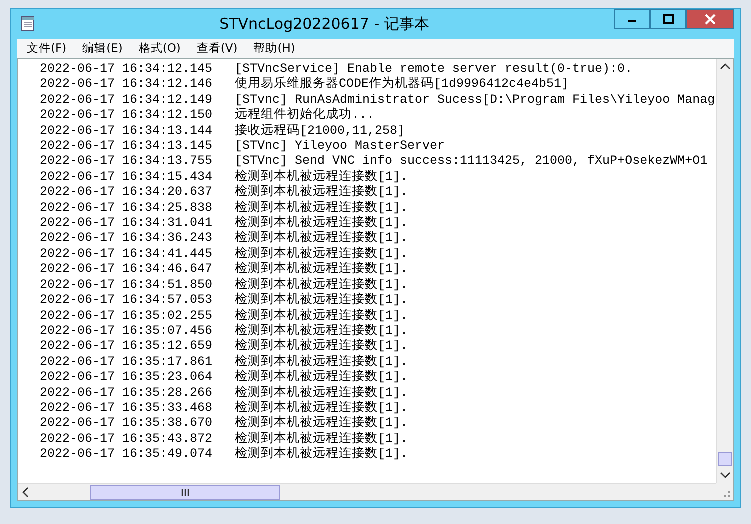 Image resolution: width=751 pixels, height=524 pixels. What do you see at coordinates (127, 316) in the screenshot?
I see `log-timestamp: 2022-06-17 16:35:02.255` at bounding box center [127, 316].